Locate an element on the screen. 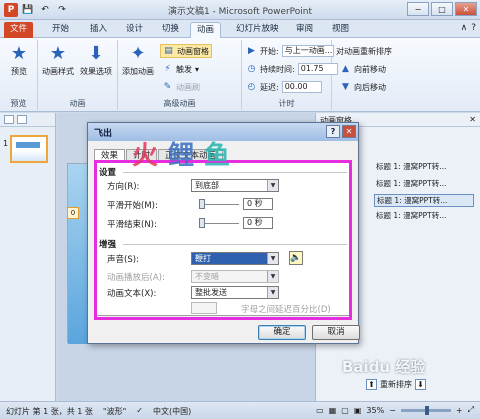  move-earlier-label: 向前移动 is located at coordinates (370, 69).